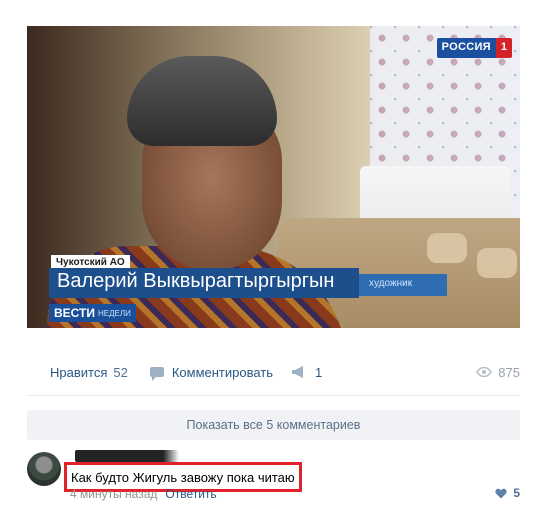  What do you see at coordinates (222, 372) in the screenshot?
I see `comment-label: Комментировать` at bounding box center [222, 372].